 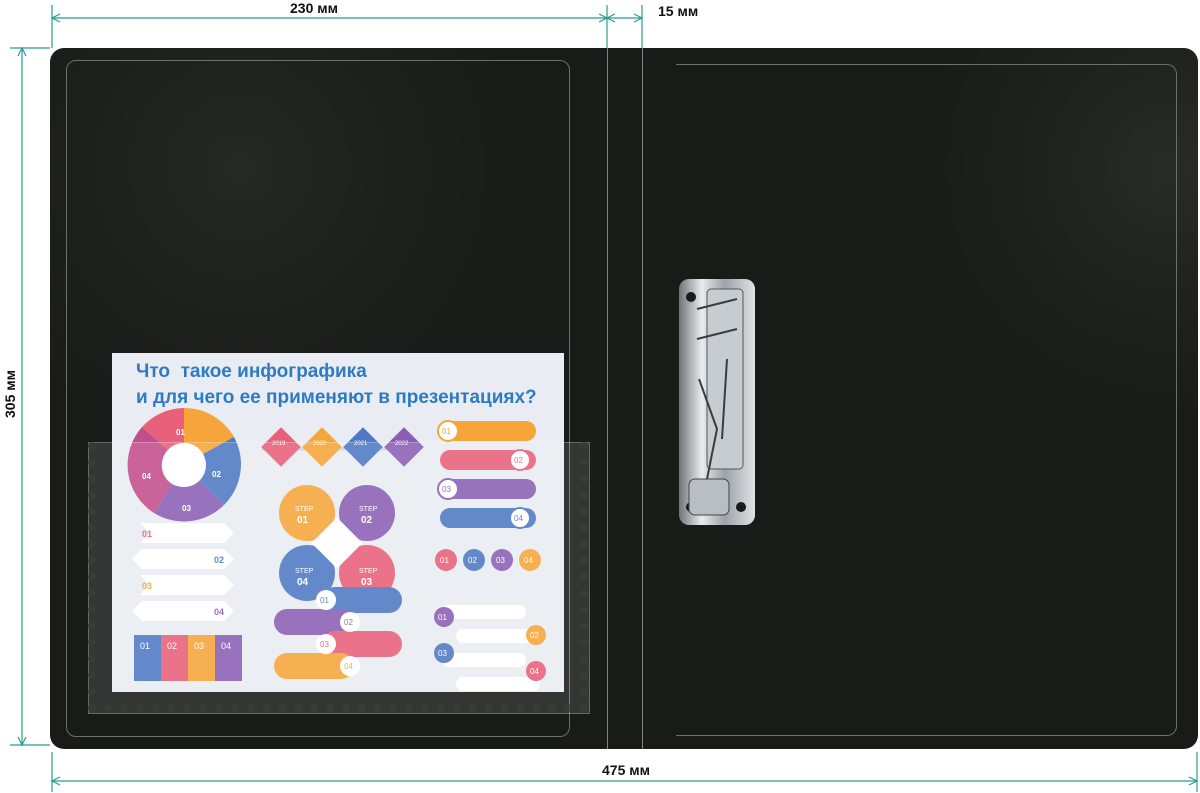 What do you see at coordinates (10, 394) in the screenshot?
I see `height-label: 305 мм` at bounding box center [10, 394].